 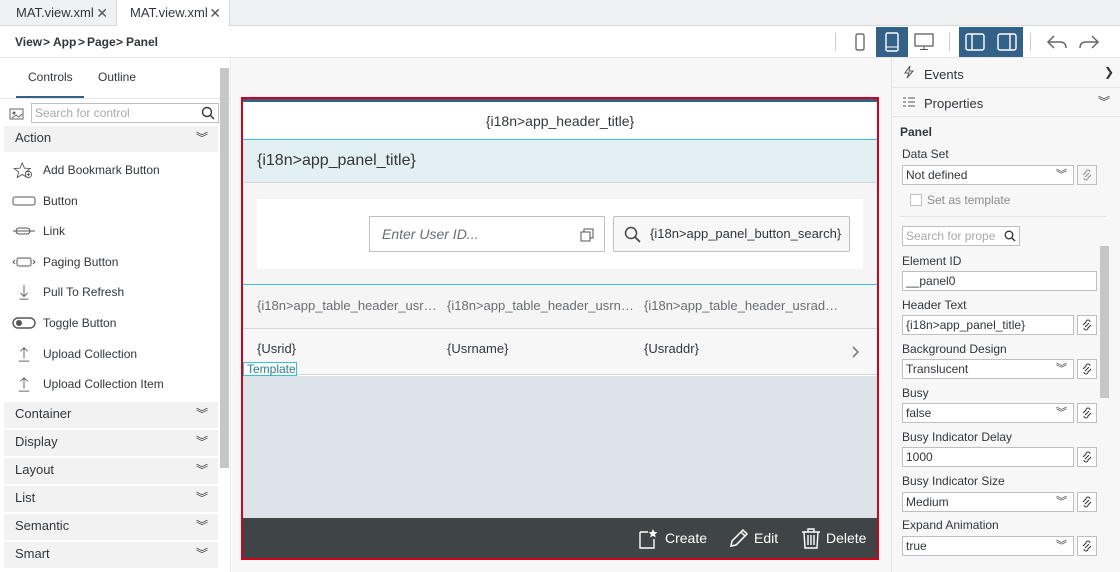 What do you see at coordinates (988, 457) in the screenshot?
I see `busy-indicator-delay-field: 1000` at bounding box center [988, 457].